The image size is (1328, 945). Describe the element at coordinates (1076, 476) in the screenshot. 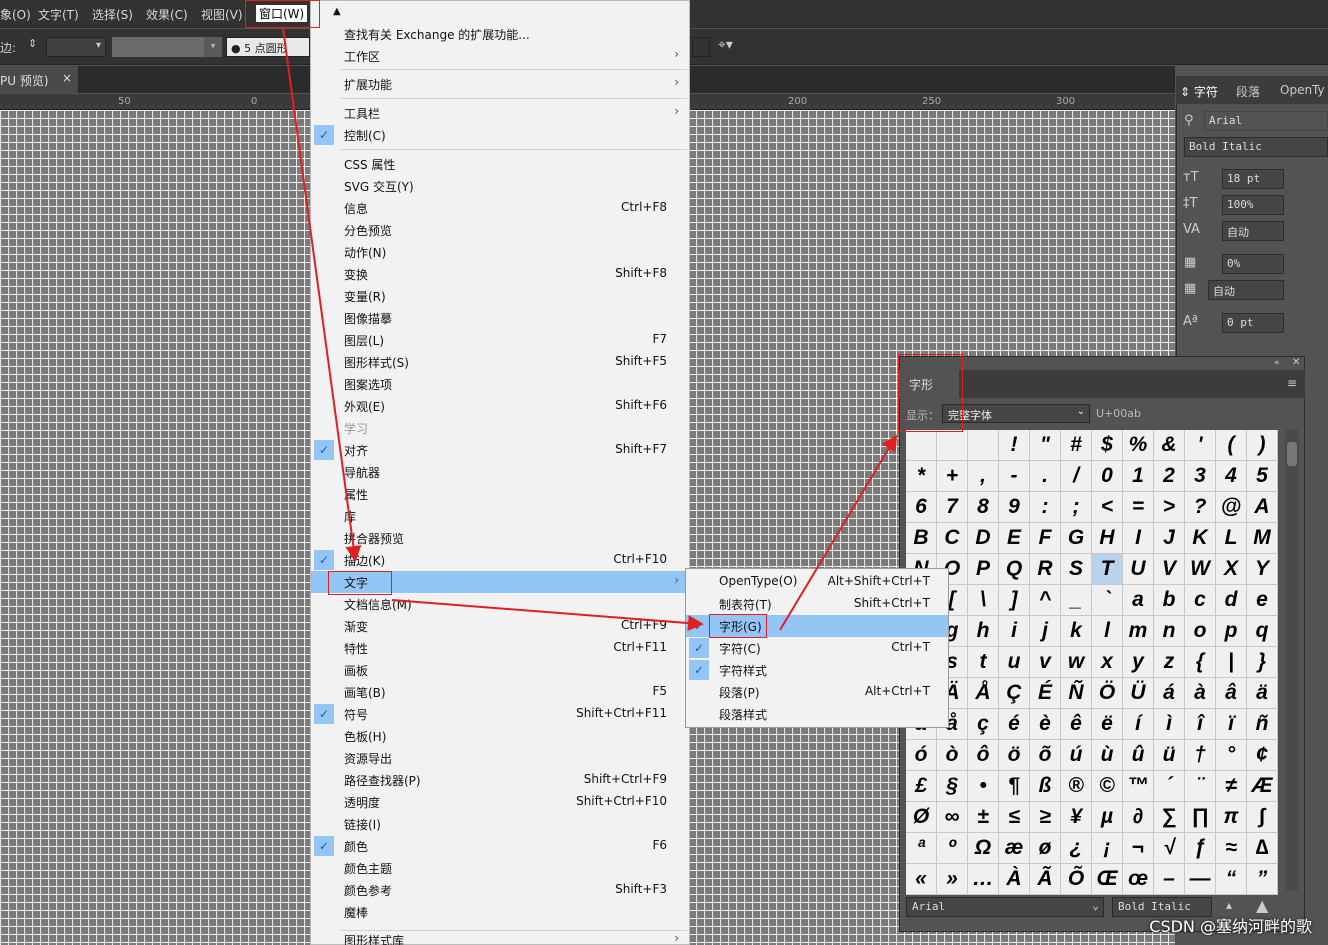

I see `glyph-cell: /` at that location.